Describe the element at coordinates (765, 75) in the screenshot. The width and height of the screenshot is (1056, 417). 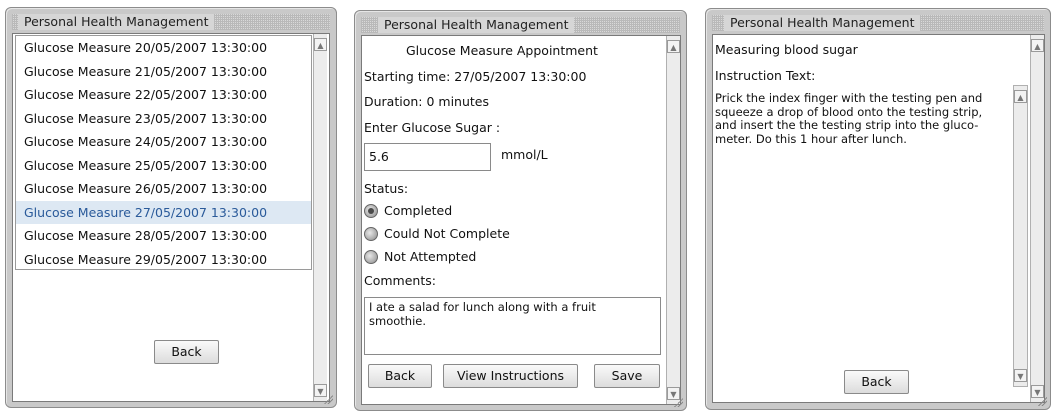
I see `instruction-text-label: Instruction Text:` at that location.